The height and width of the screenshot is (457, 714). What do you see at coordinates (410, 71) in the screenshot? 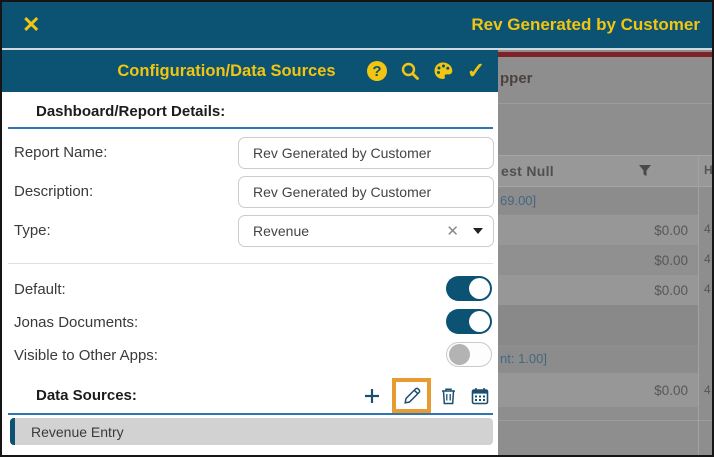
I see `search-icon` at bounding box center [410, 71].